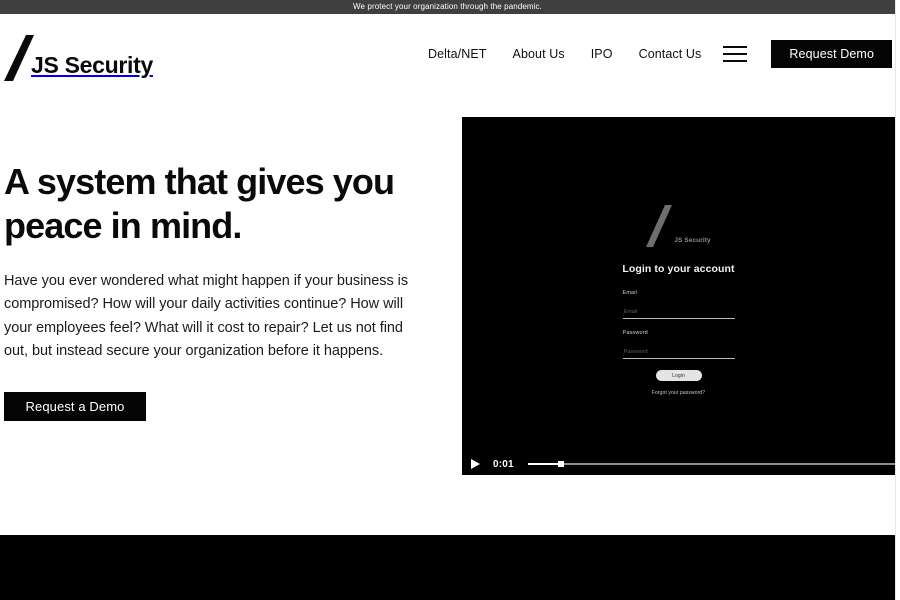 Image resolution: width=900 pixels, height=600 pixels. Describe the element at coordinates (19, 58) in the screenshot. I see `slash-logo-icon` at that location.